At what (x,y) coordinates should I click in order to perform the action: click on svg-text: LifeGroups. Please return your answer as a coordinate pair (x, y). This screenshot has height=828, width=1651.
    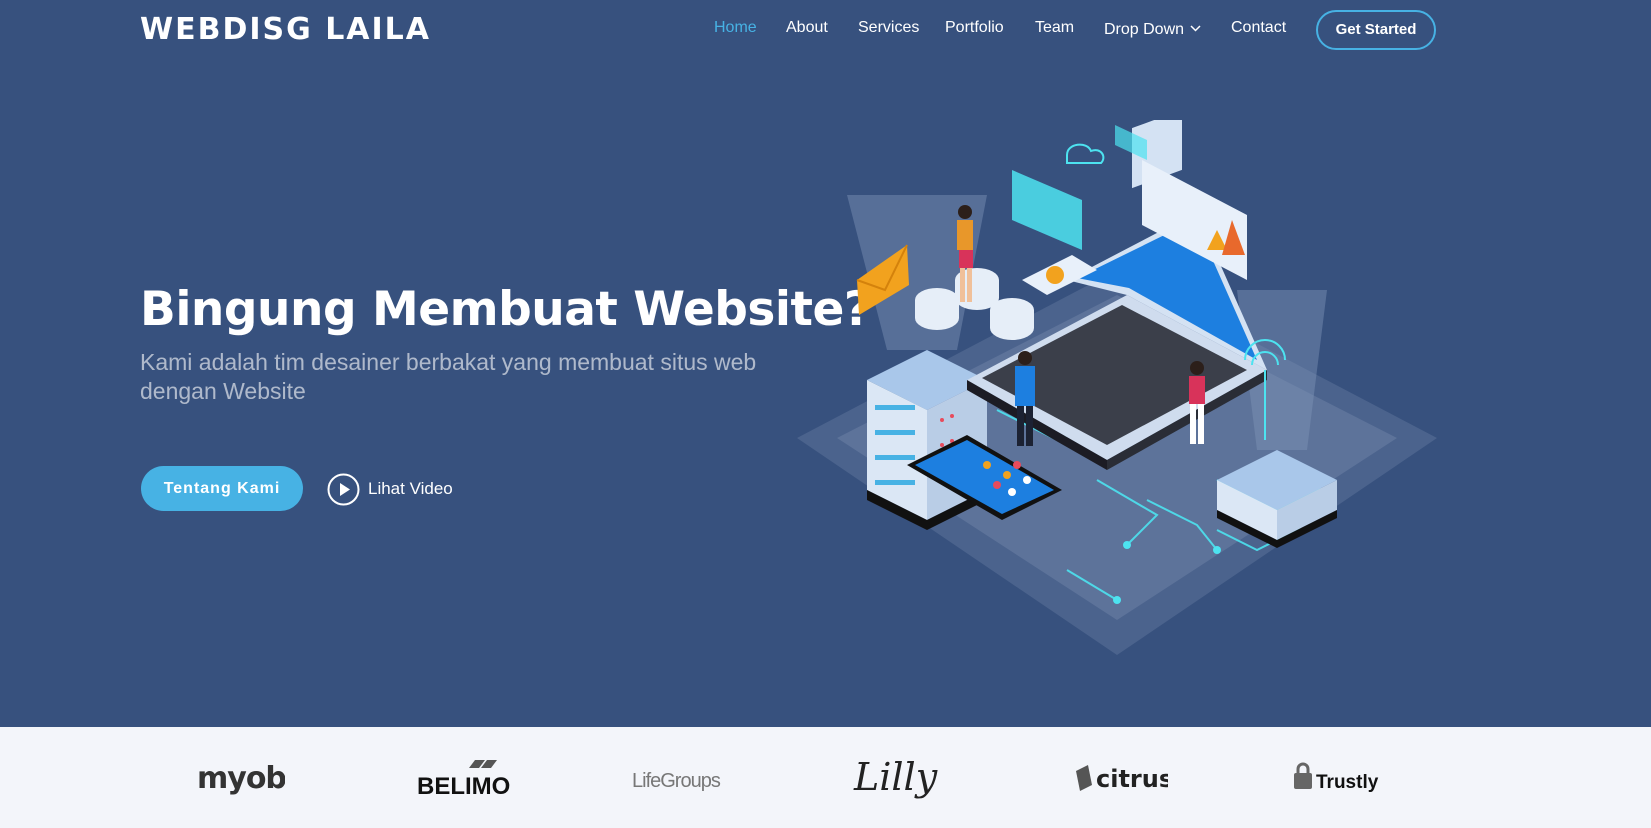
    Looking at the image, I should click on (676, 781).